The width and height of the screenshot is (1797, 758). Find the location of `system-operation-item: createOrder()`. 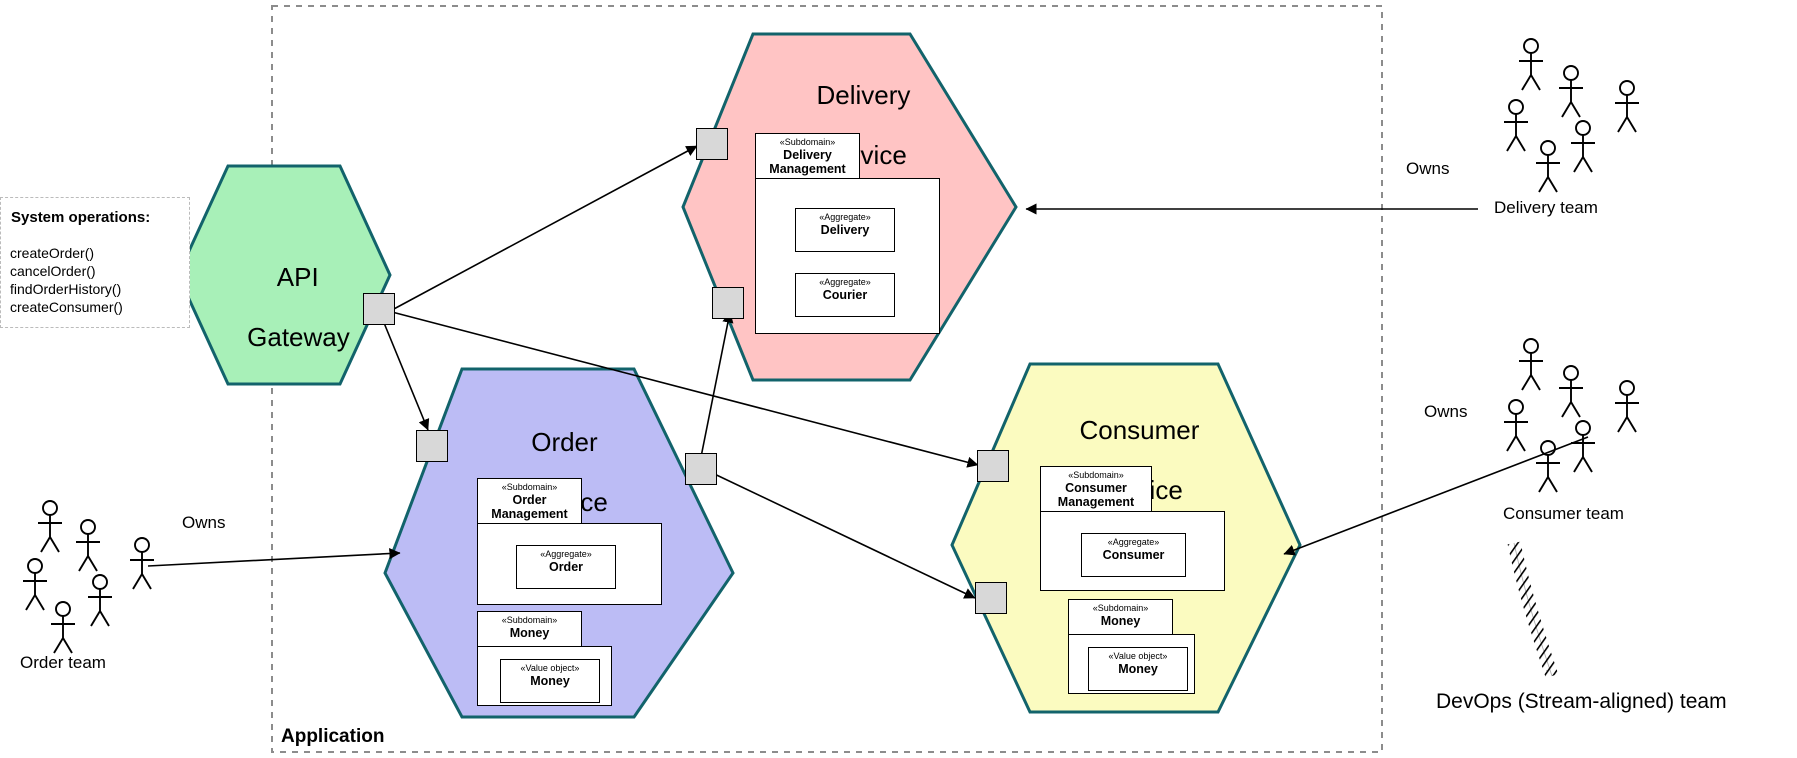

system-operation-item: createOrder() is located at coordinates (52, 253).